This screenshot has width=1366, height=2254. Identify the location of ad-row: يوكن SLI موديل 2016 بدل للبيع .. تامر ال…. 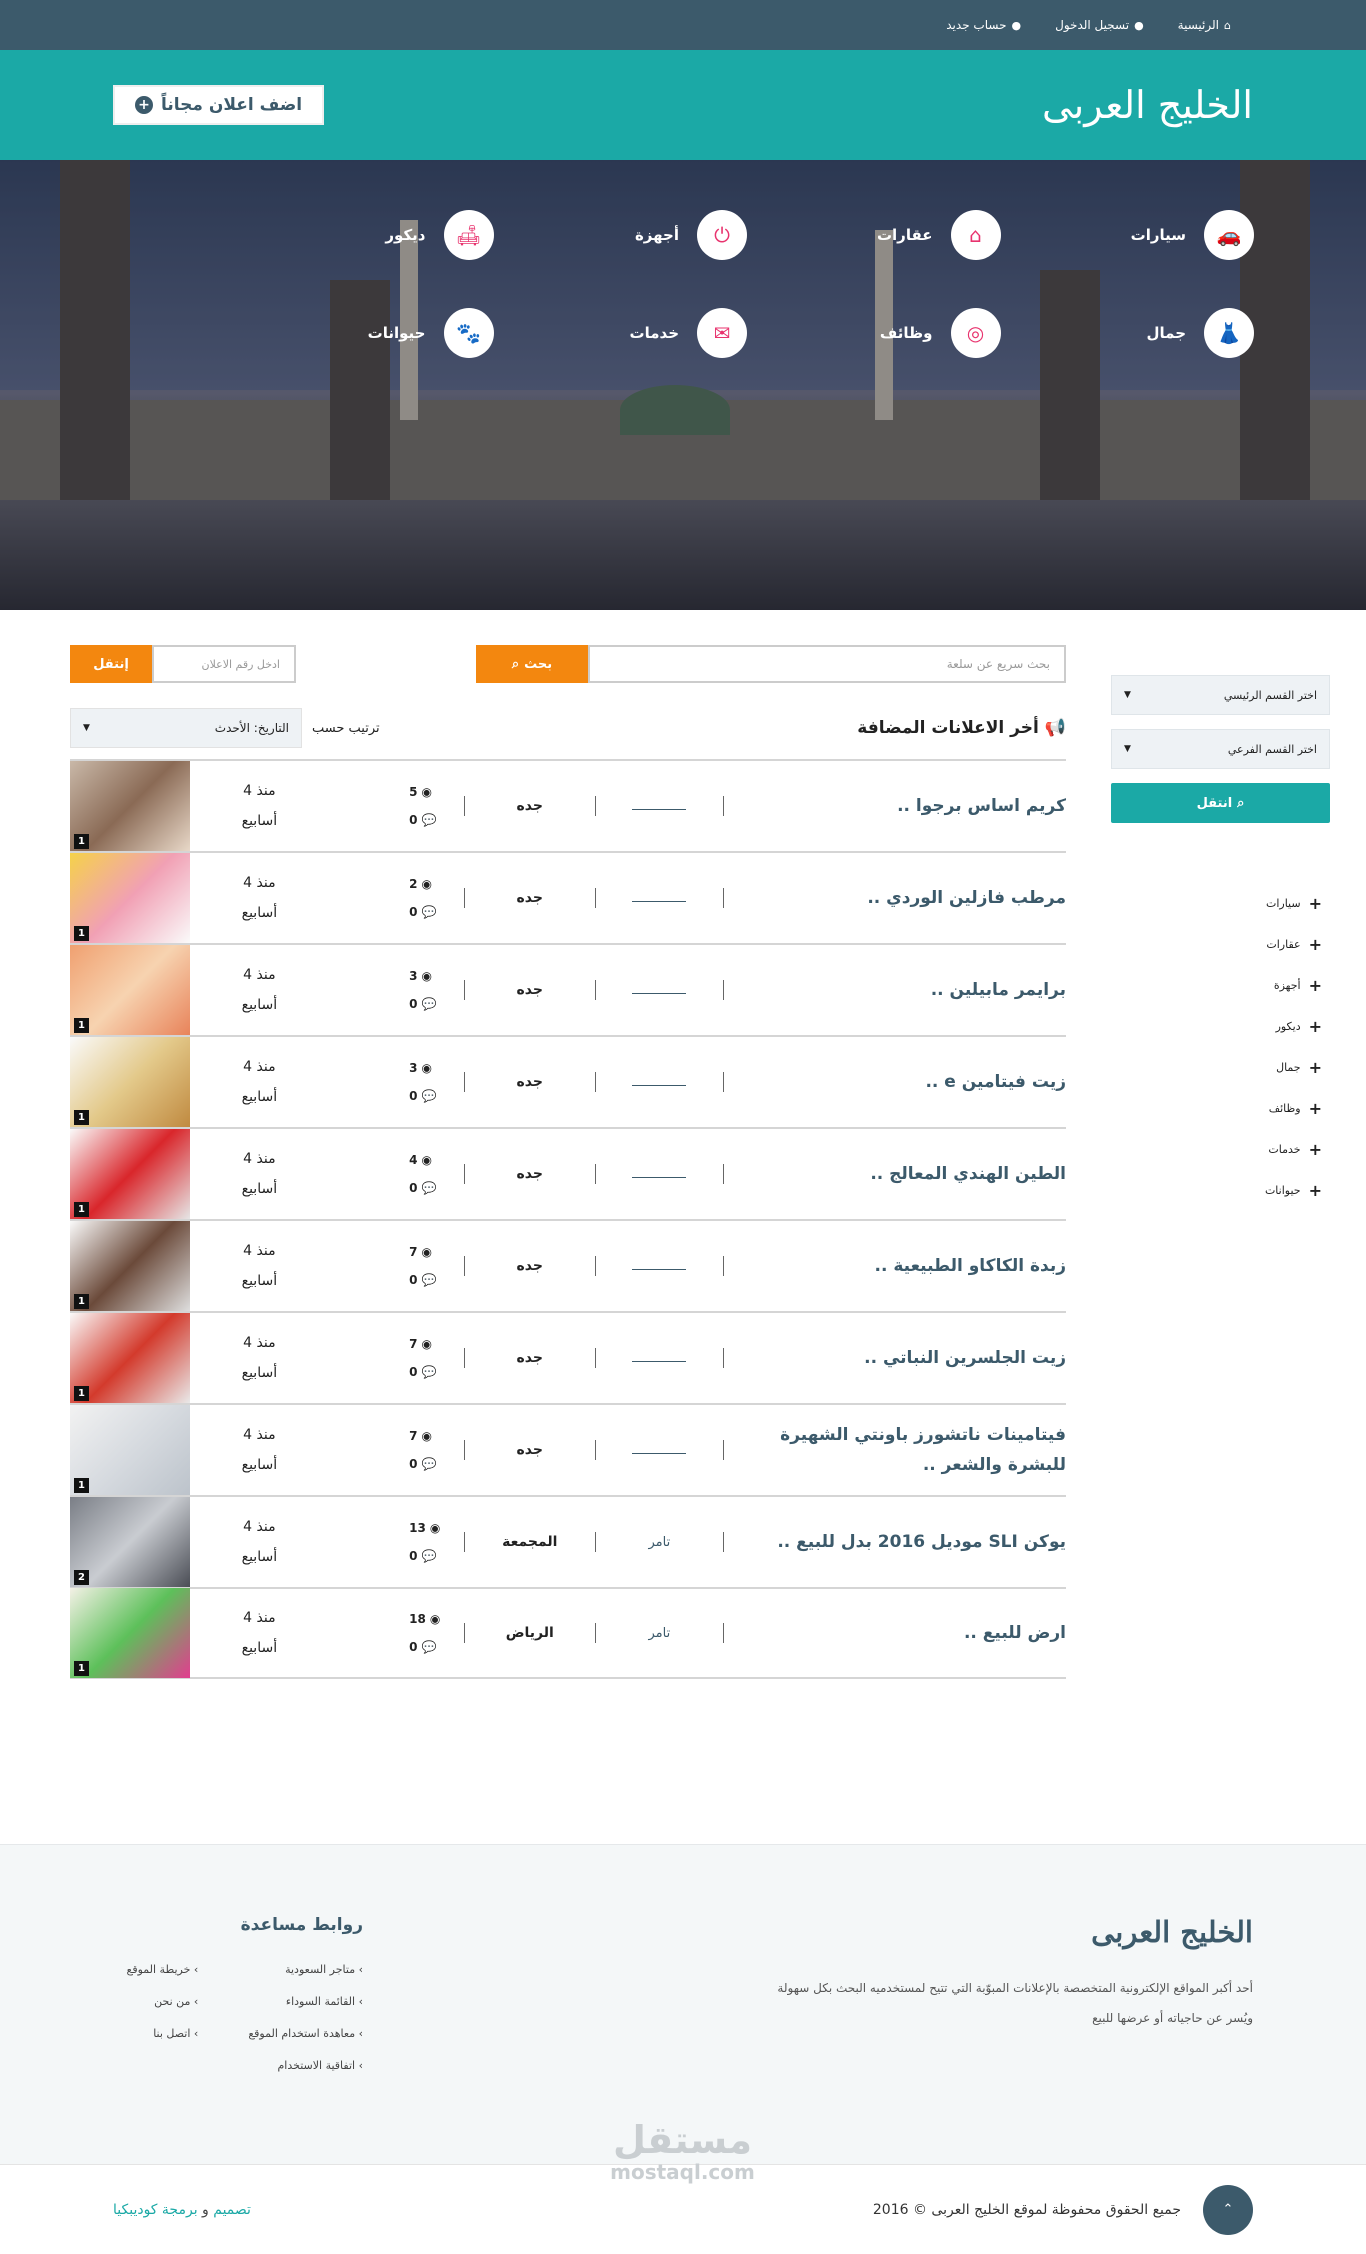
(567, 1541).